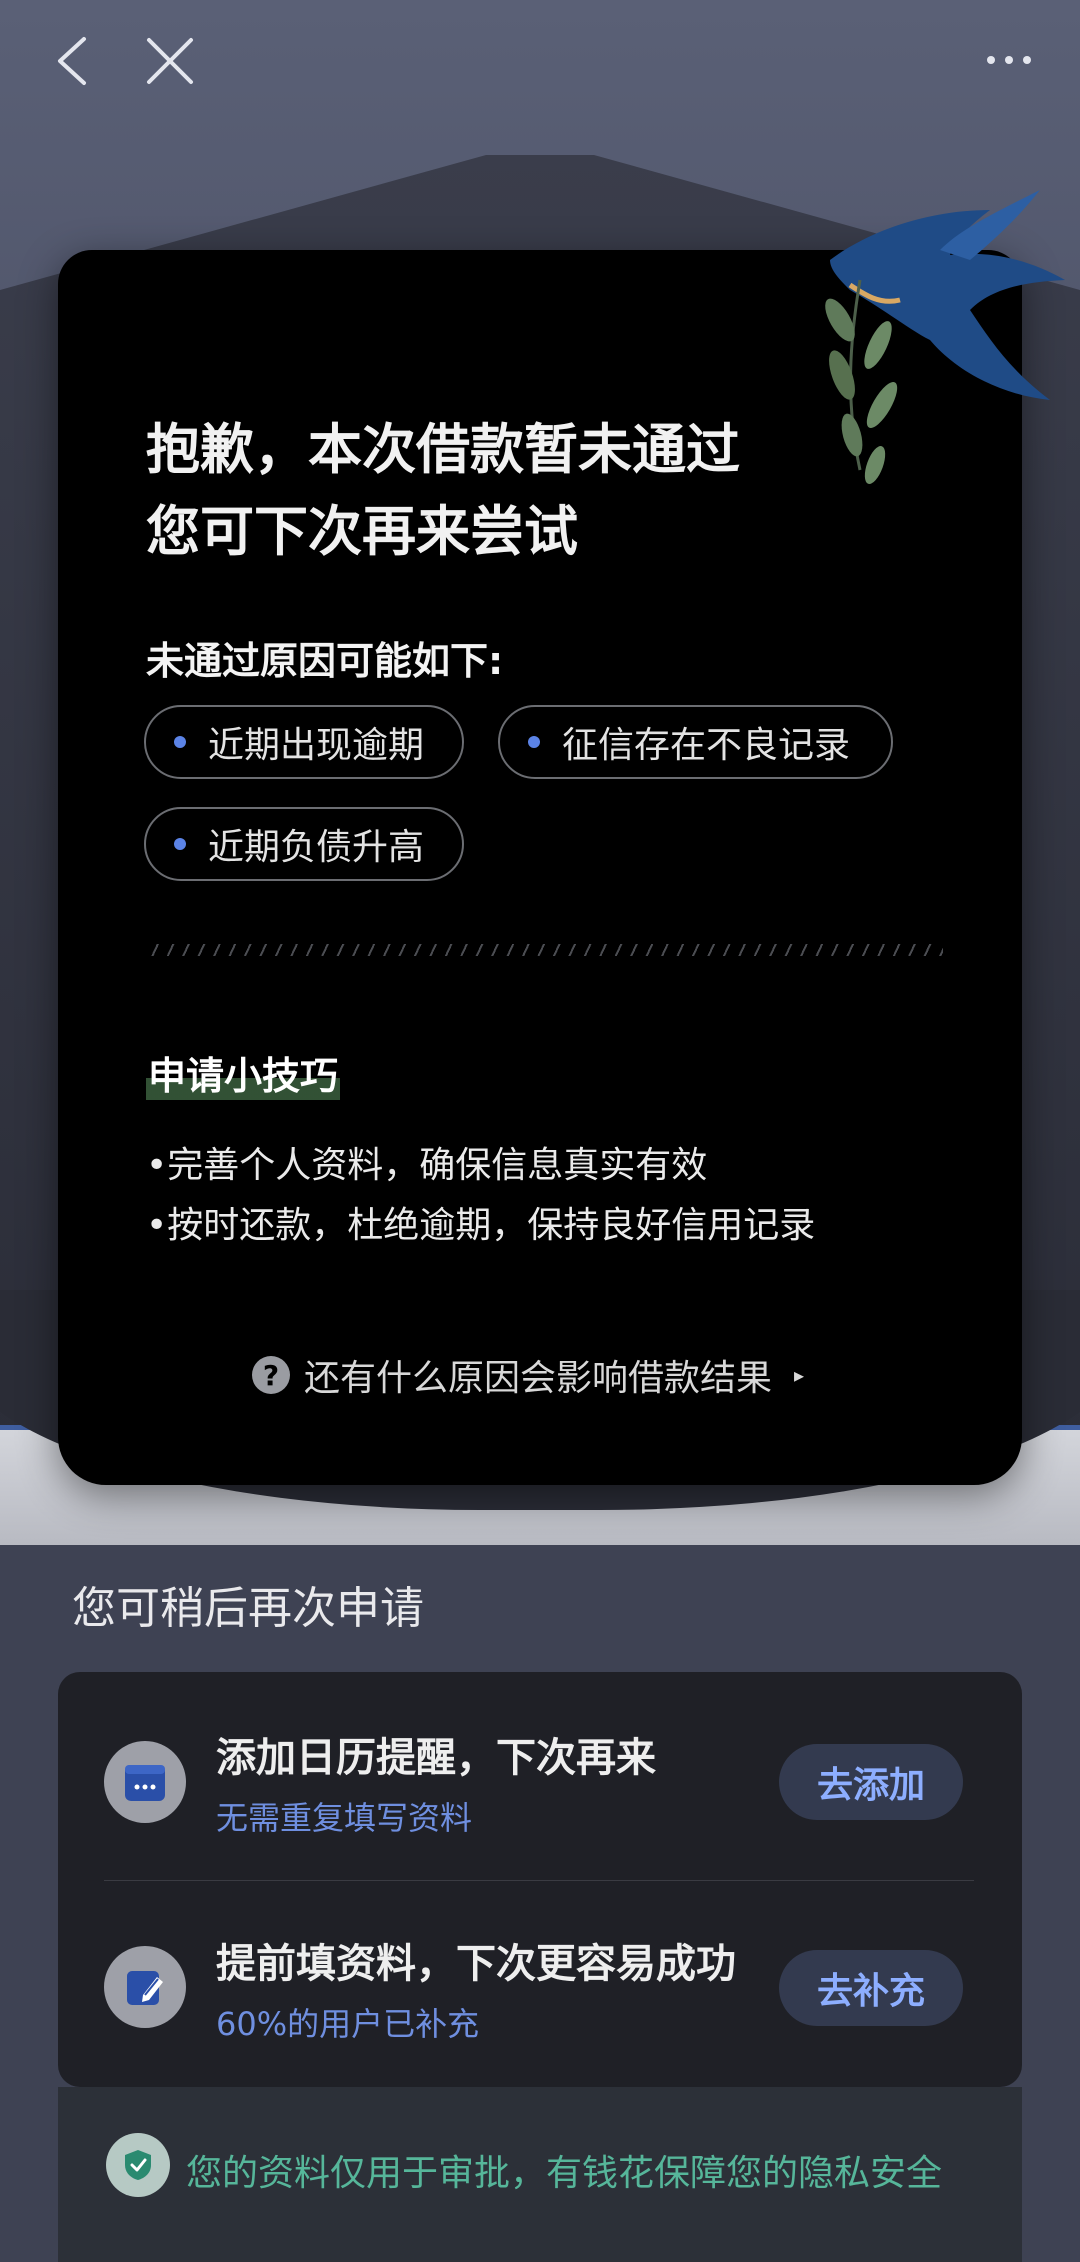 The image size is (1080, 2262). I want to click on page-title: 抱歉，本次借款暂未通过 您可下次再来尝试, so click(506, 490).